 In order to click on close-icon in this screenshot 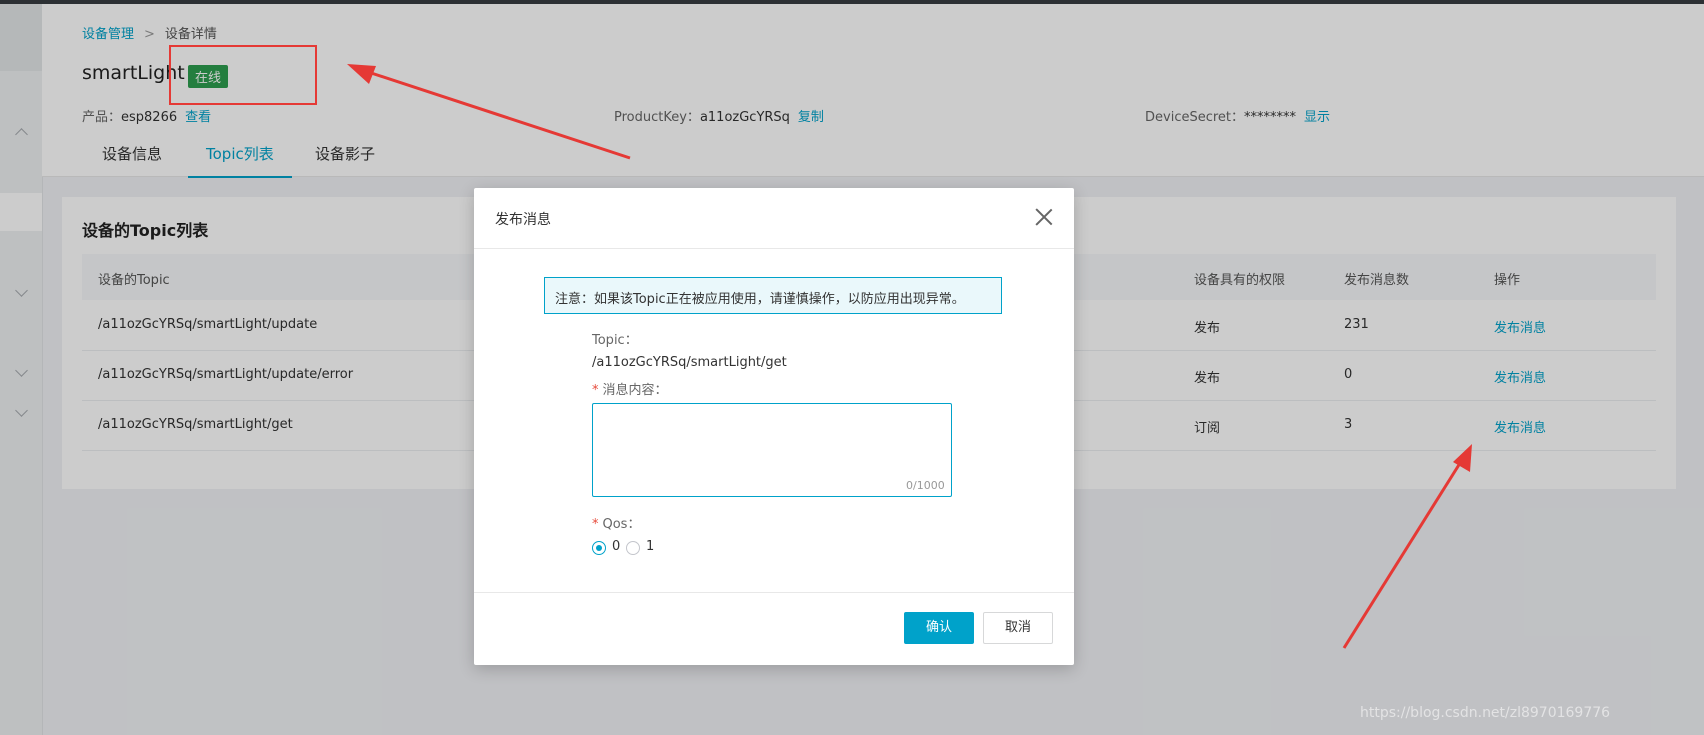, I will do `click(1044, 217)`.